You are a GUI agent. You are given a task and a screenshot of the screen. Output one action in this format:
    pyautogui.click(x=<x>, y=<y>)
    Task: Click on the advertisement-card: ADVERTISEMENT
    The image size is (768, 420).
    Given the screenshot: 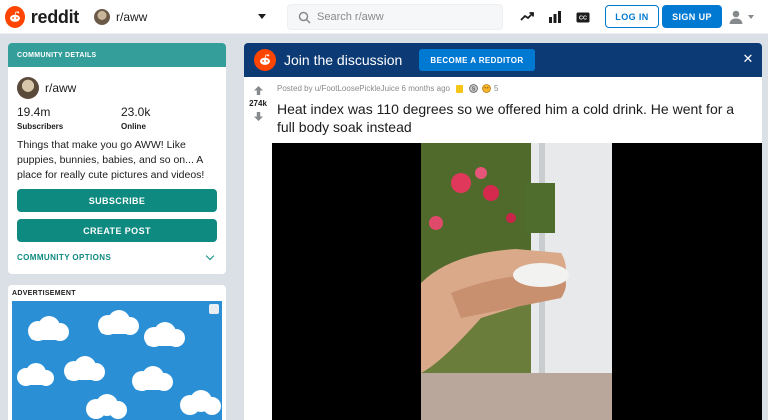 What is the action you would take?
    pyautogui.click(x=117, y=352)
    